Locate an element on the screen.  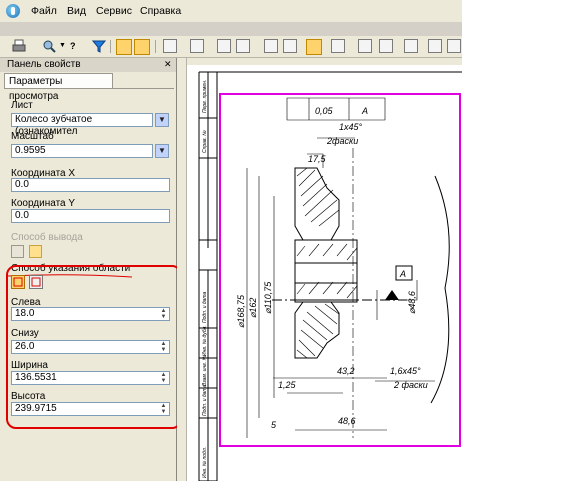
stamp-text: Взам. инв. № is located at coordinates (205, 370).